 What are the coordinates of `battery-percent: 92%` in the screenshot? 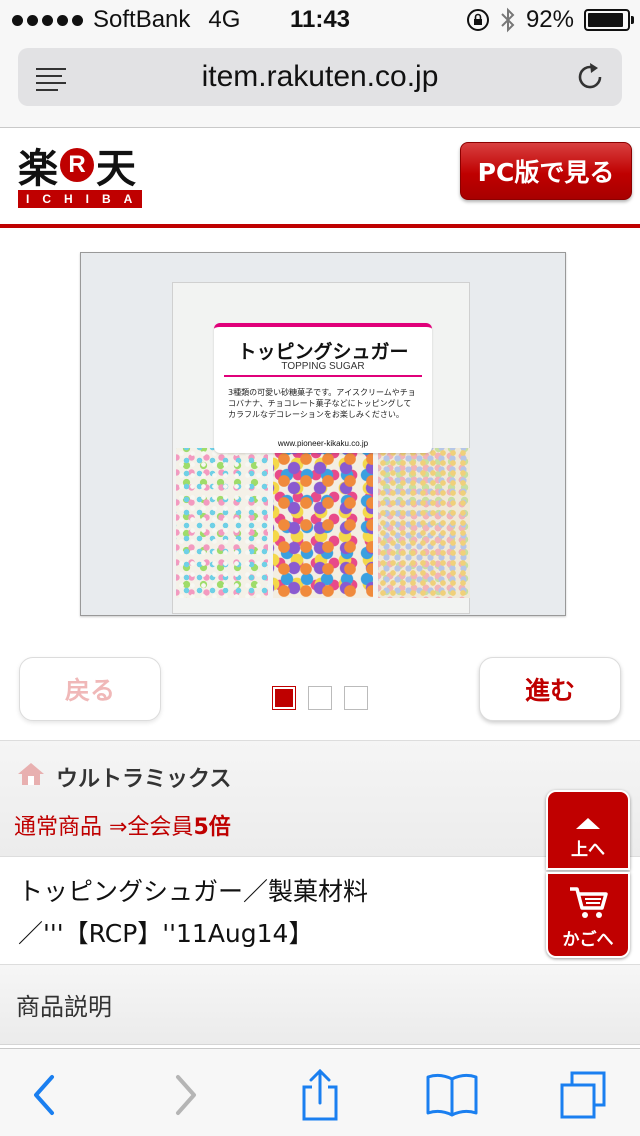 It's located at (549, 19).